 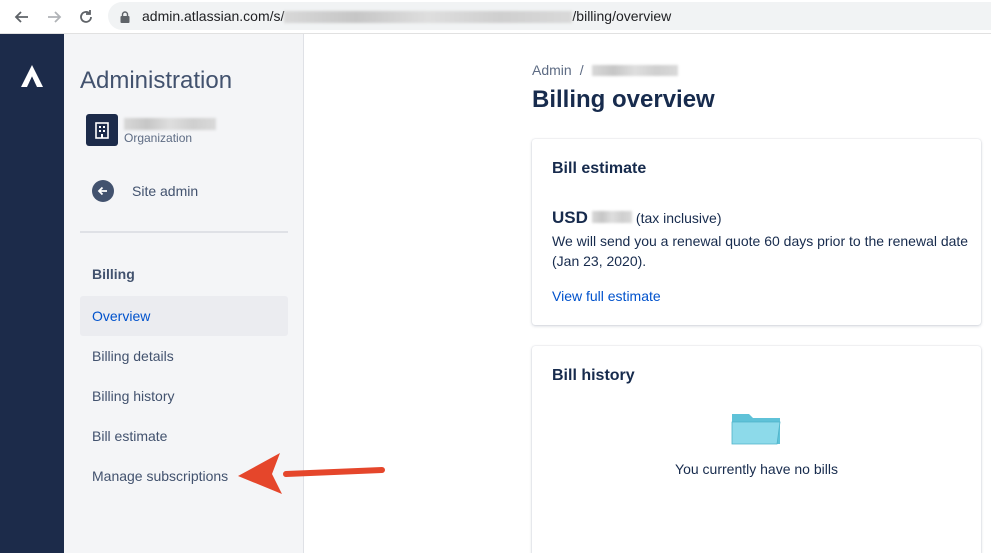 What do you see at coordinates (22, 17) in the screenshot?
I see `back-arrow-icon` at bounding box center [22, 17].